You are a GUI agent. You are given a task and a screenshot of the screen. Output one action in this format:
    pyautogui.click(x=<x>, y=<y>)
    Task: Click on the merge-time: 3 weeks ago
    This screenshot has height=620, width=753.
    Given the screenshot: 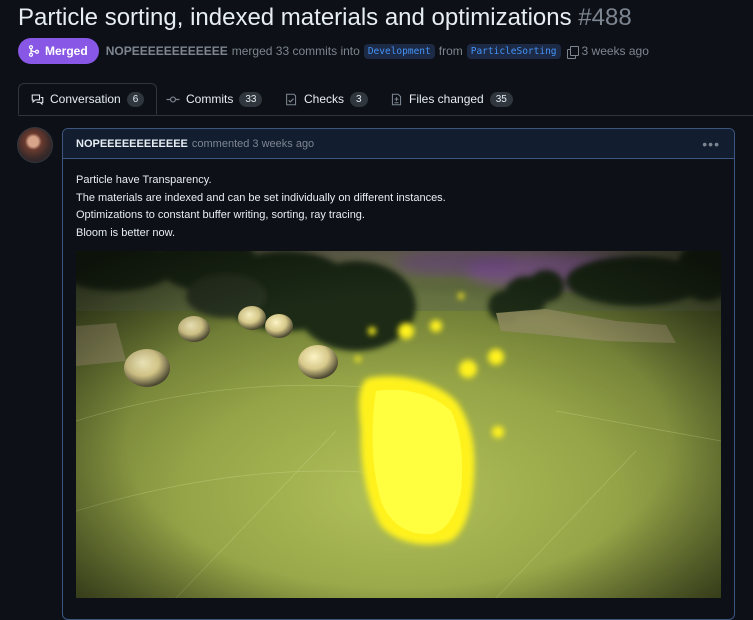 What is the action you would take?
    pyautogui.click(x=615, y=51)
    